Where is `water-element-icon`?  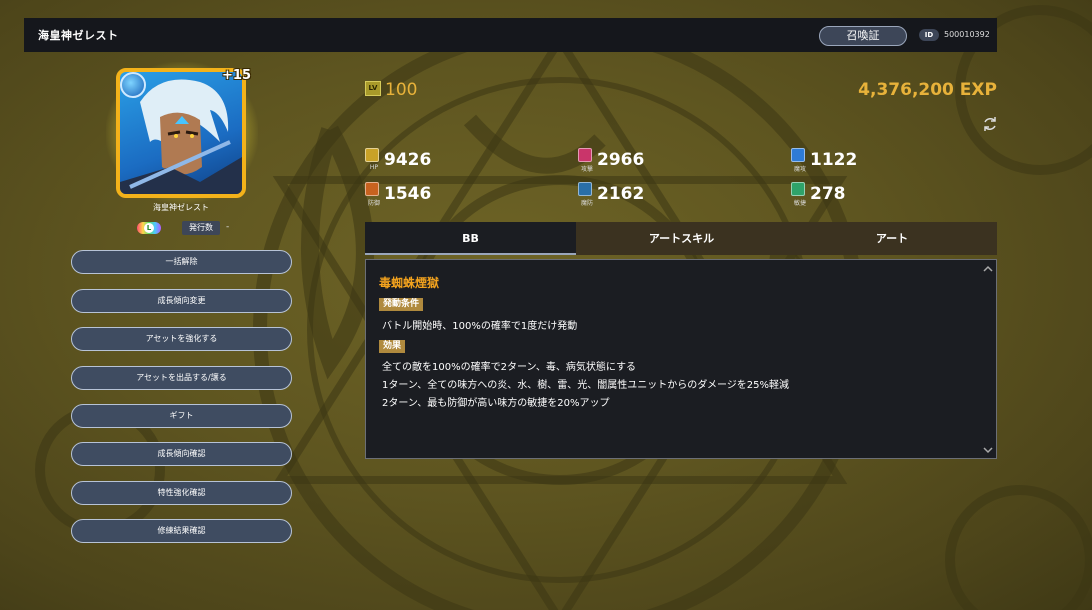 water-element-icon is located at coordinates (133, 85).